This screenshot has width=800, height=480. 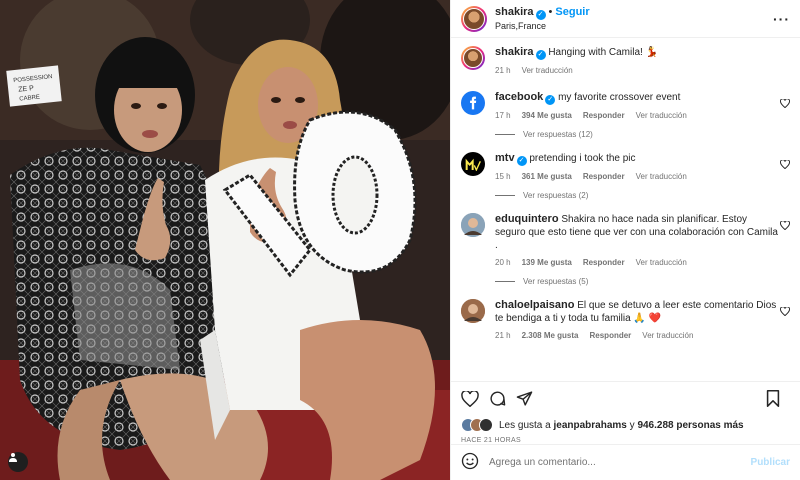 I want to click on comment-time: 20 h, so click(x=503, y=262).